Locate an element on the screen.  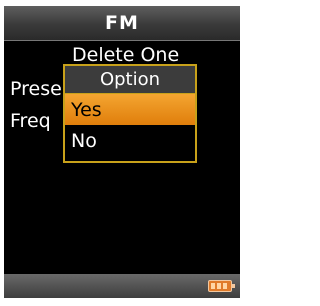
background-row-preset: Prese is located at coordinates (36, 89).